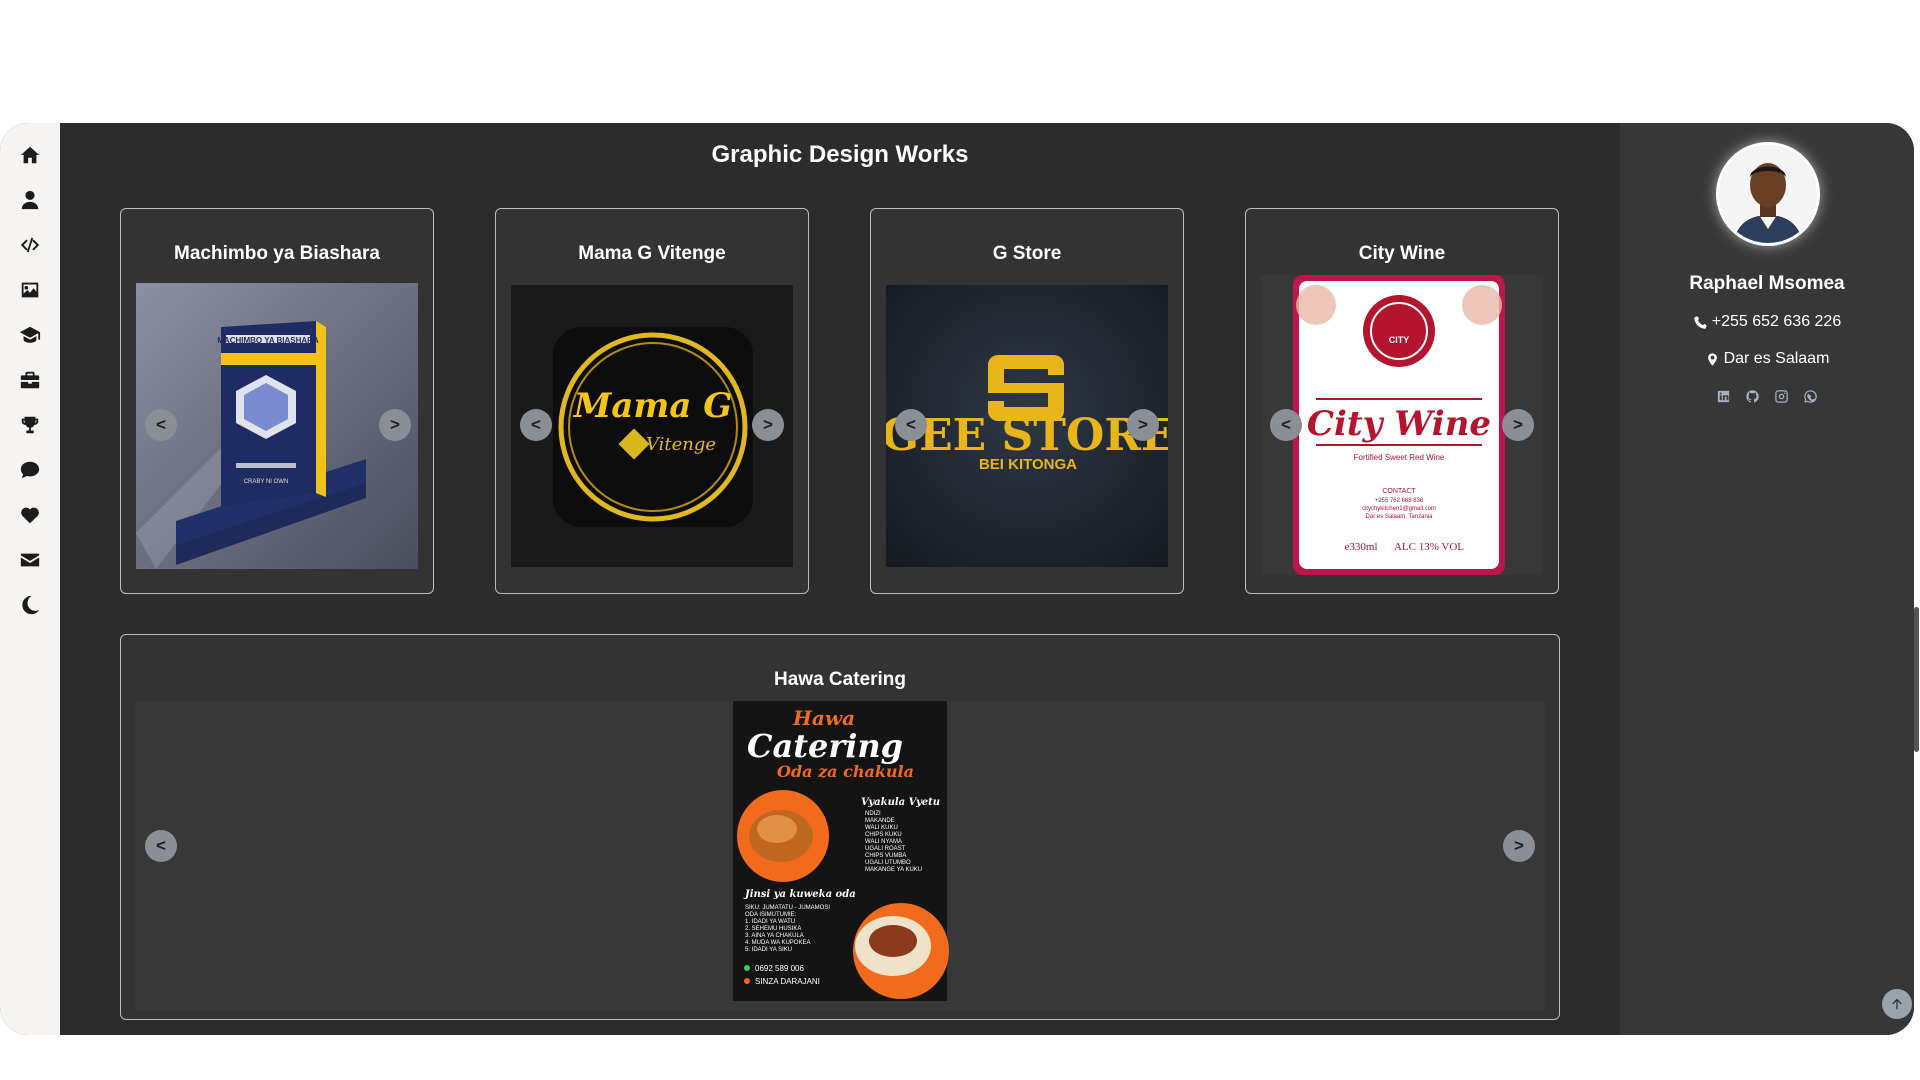  Describe the element at coordinates (883, 842) in the screenshot. I see `flyer-list-item: WALI NYAMA` at that location.